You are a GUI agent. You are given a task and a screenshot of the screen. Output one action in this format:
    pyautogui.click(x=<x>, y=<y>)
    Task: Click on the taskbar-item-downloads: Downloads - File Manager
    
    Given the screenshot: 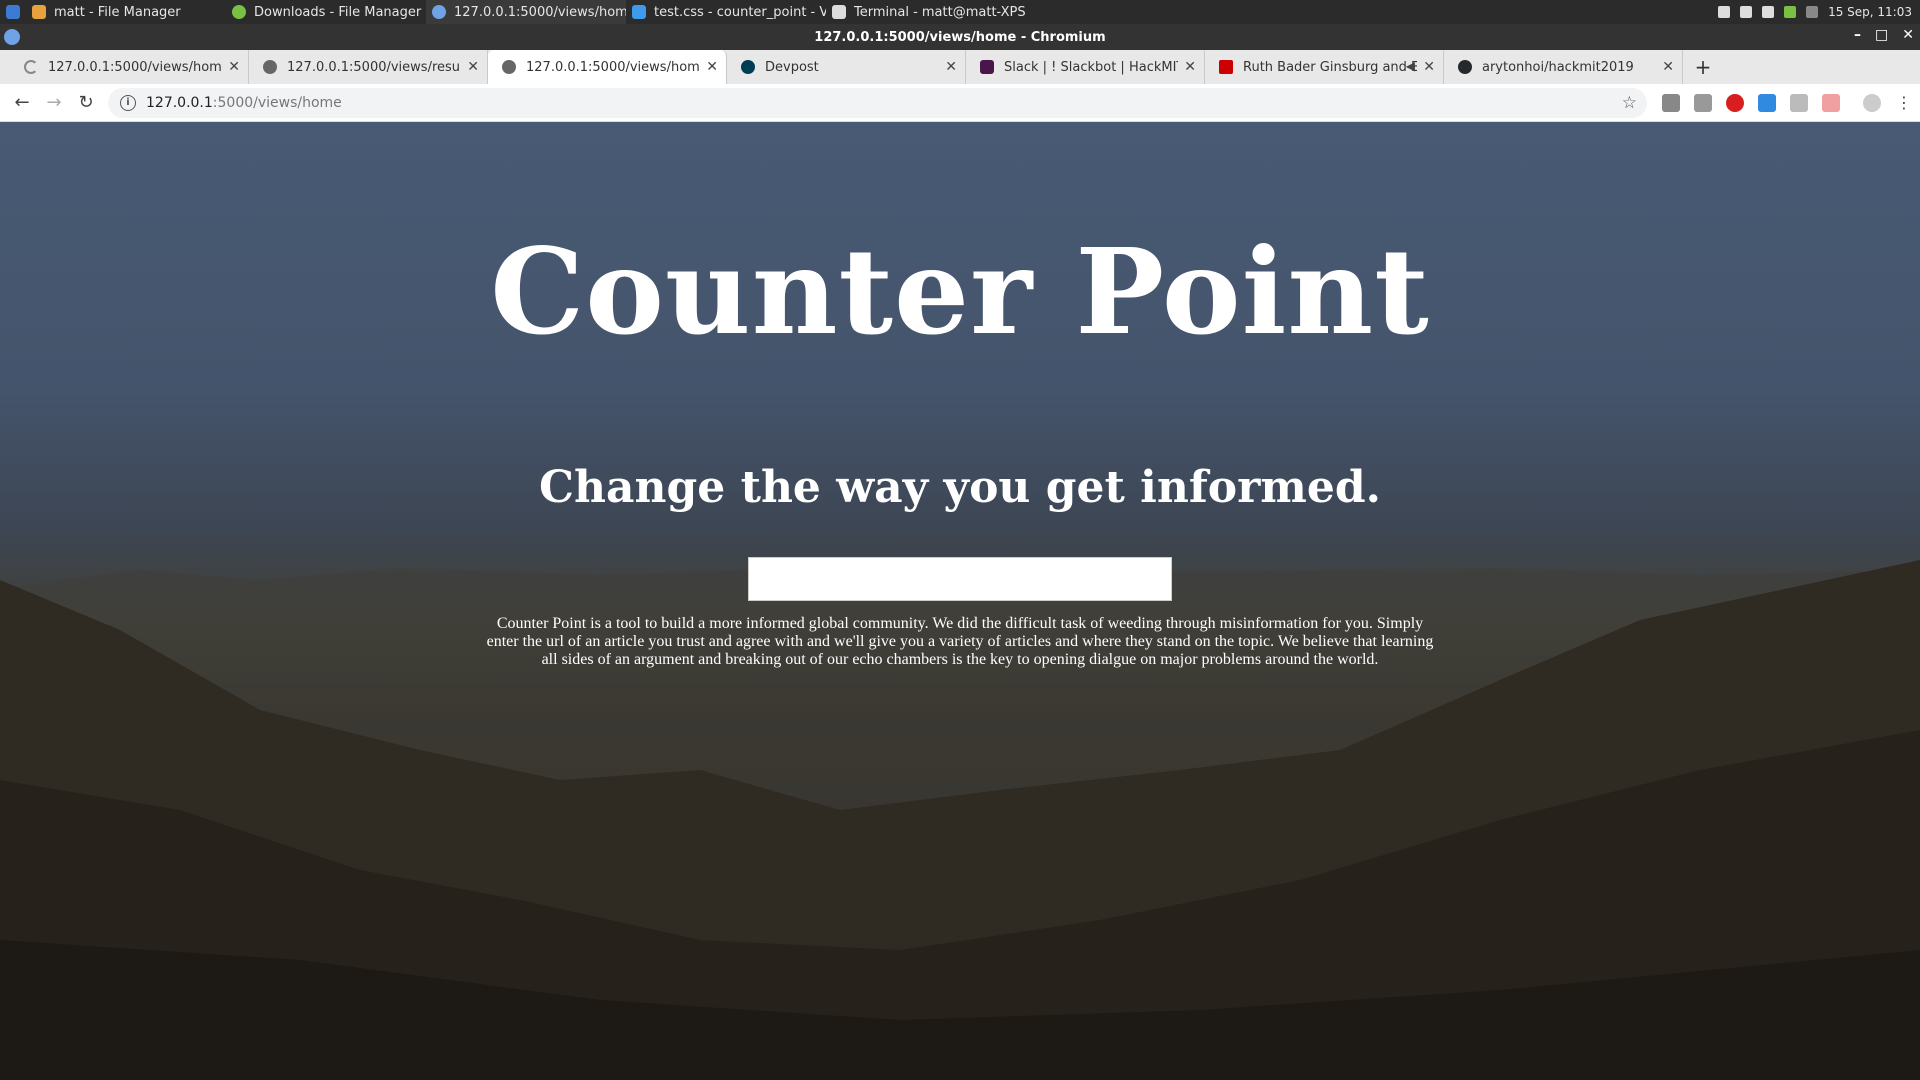 What is the action you would take?
    pyautogui.click(x=326, y=12)
    